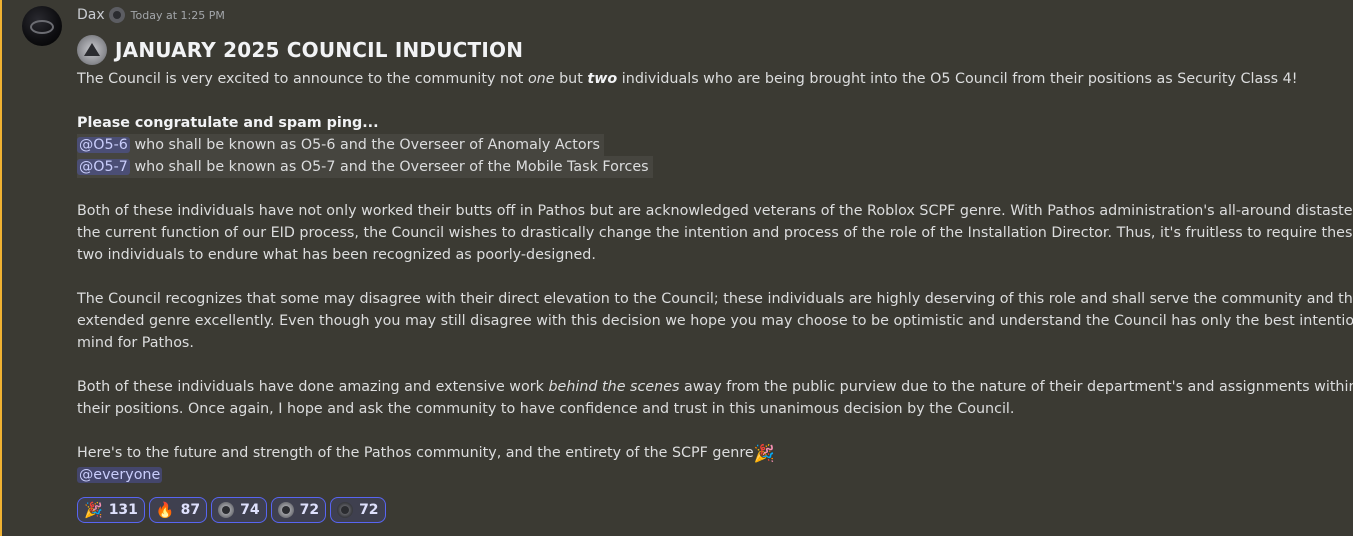 The height and width of the screenshot is (536, 1353). What do you see at coordinates (226, 510) in the screenshot?
I see `council-seal-icon` at bounding box center [226, 510].